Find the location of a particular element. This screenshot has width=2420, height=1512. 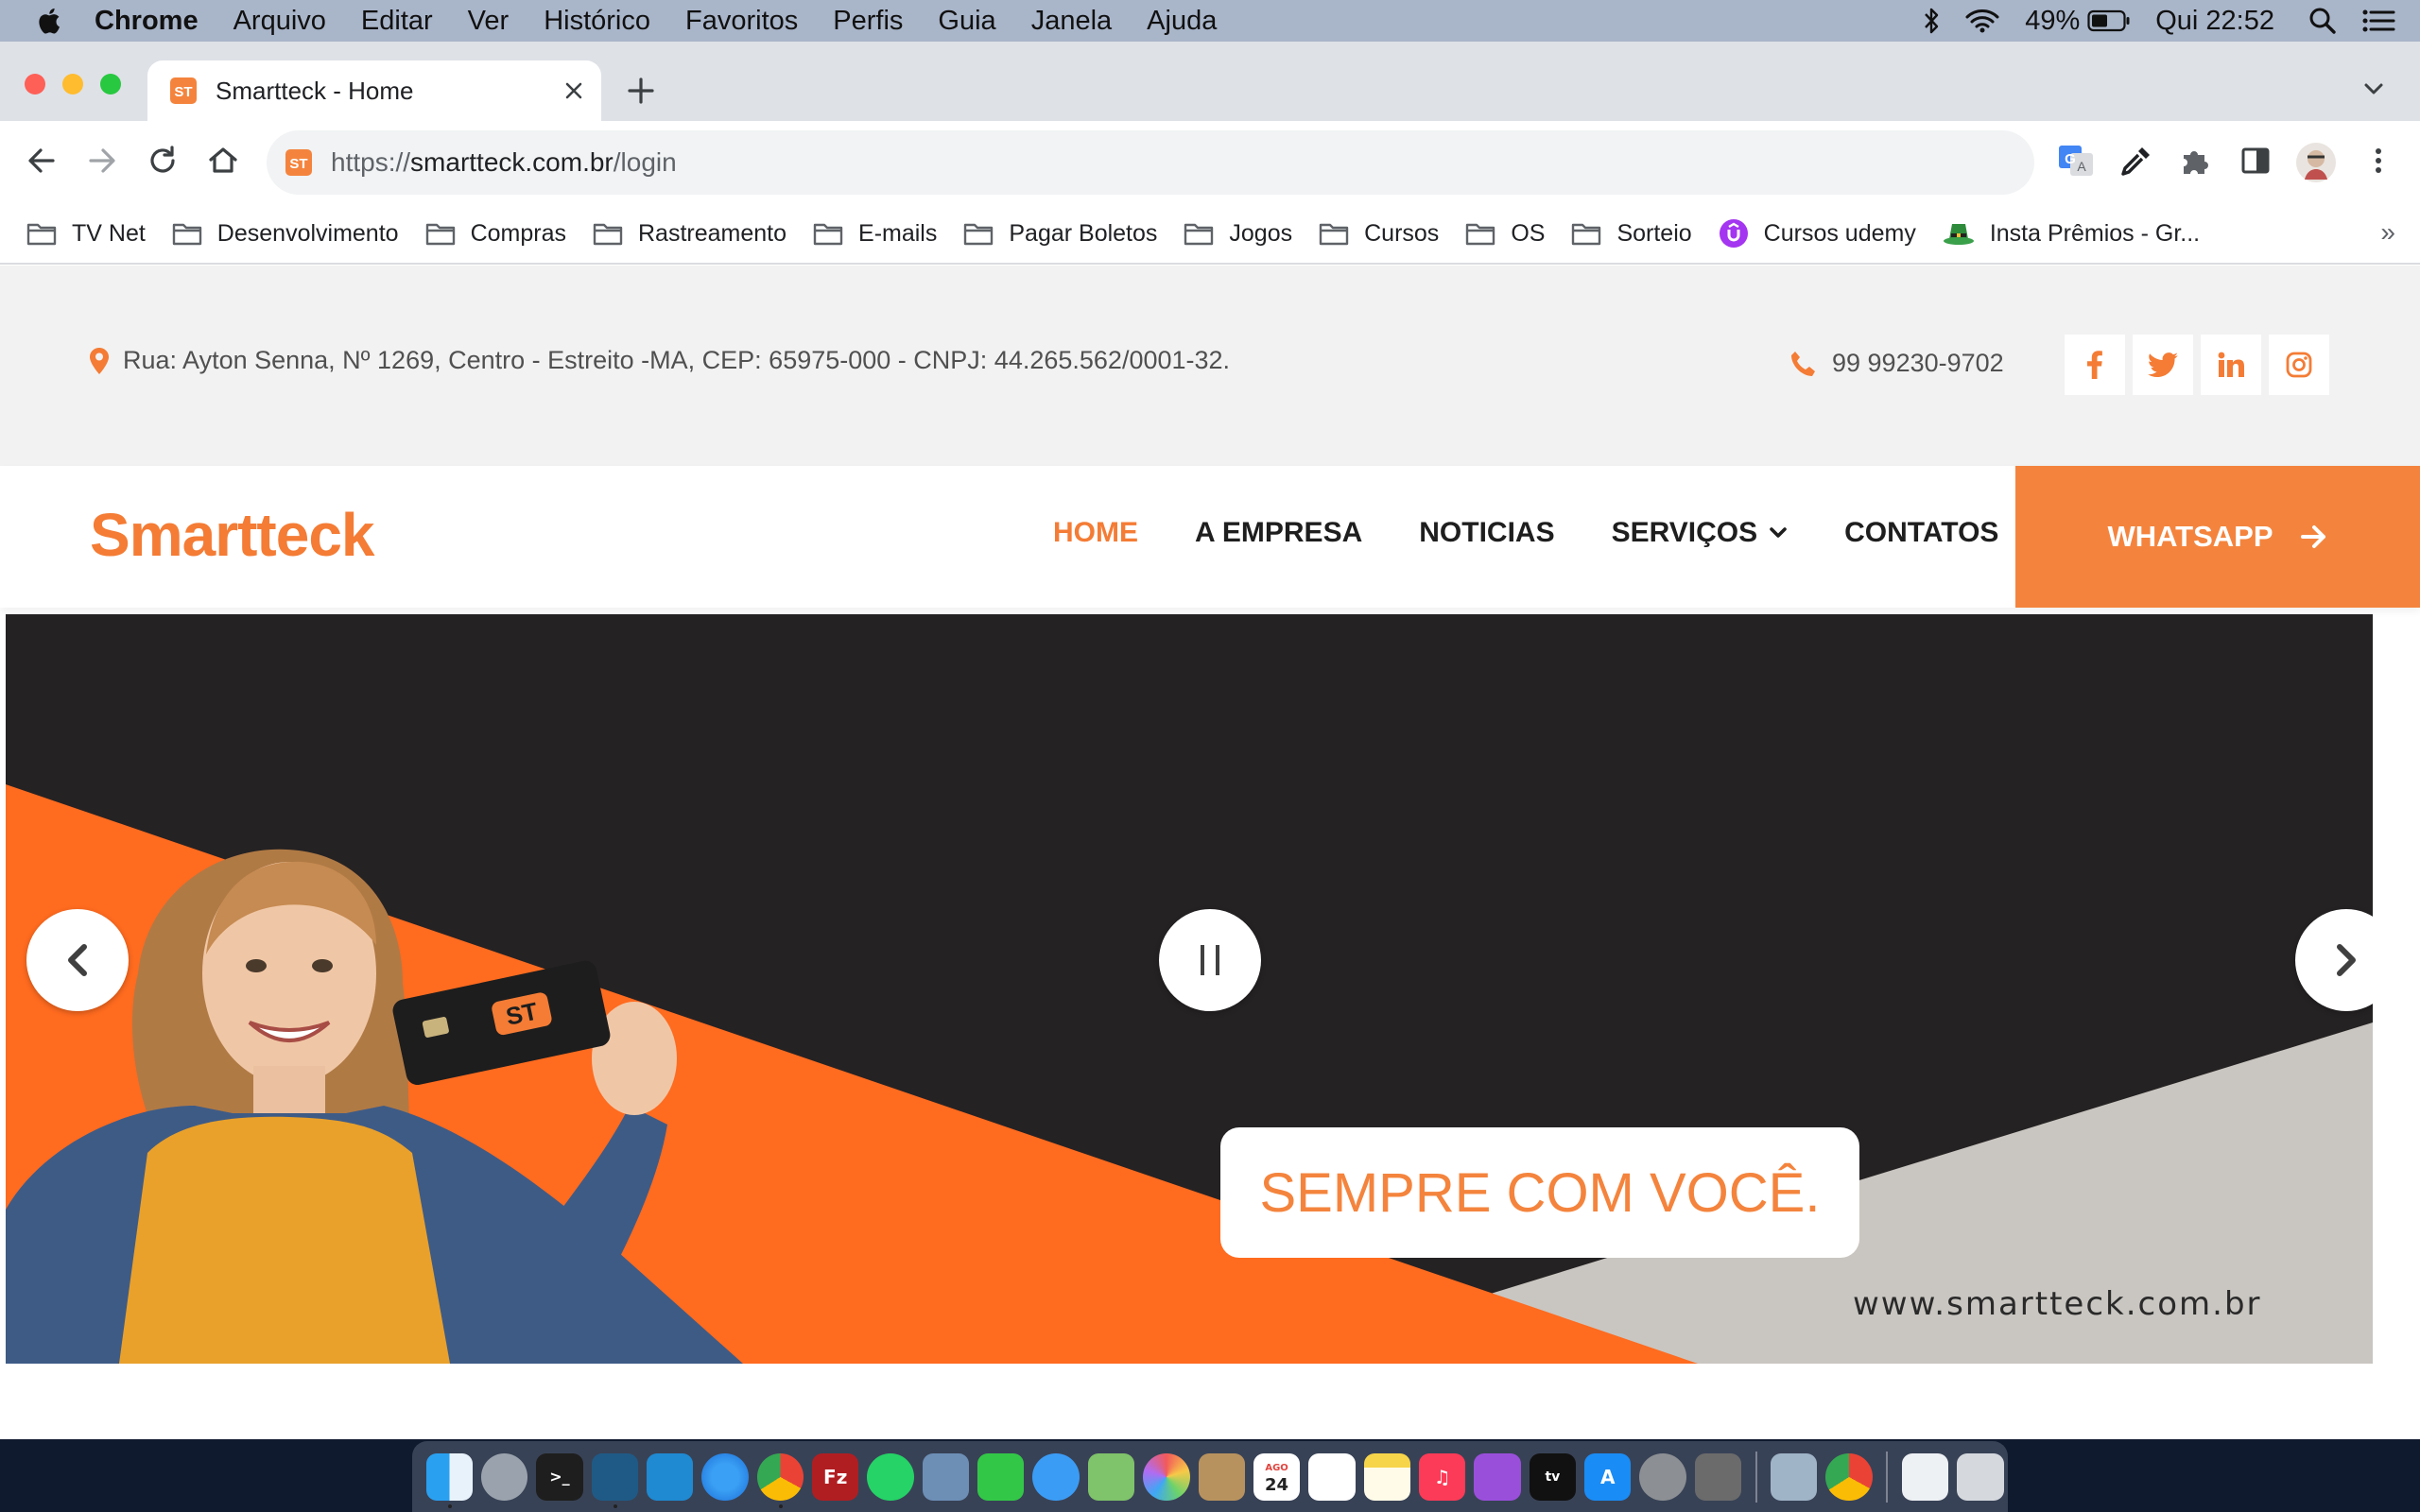

window-zoom-button is located at coordinates (111, 84).